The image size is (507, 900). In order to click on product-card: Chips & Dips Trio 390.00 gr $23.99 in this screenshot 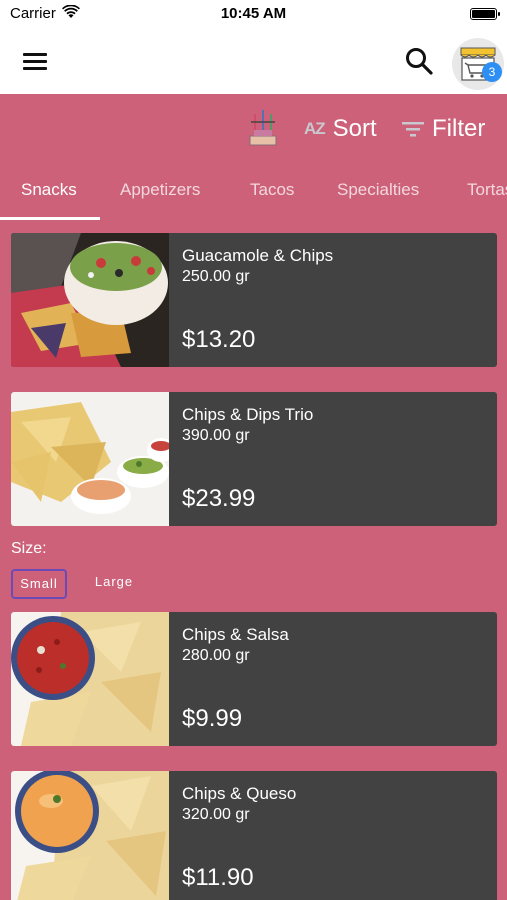, I will do `click(254, 459)`.